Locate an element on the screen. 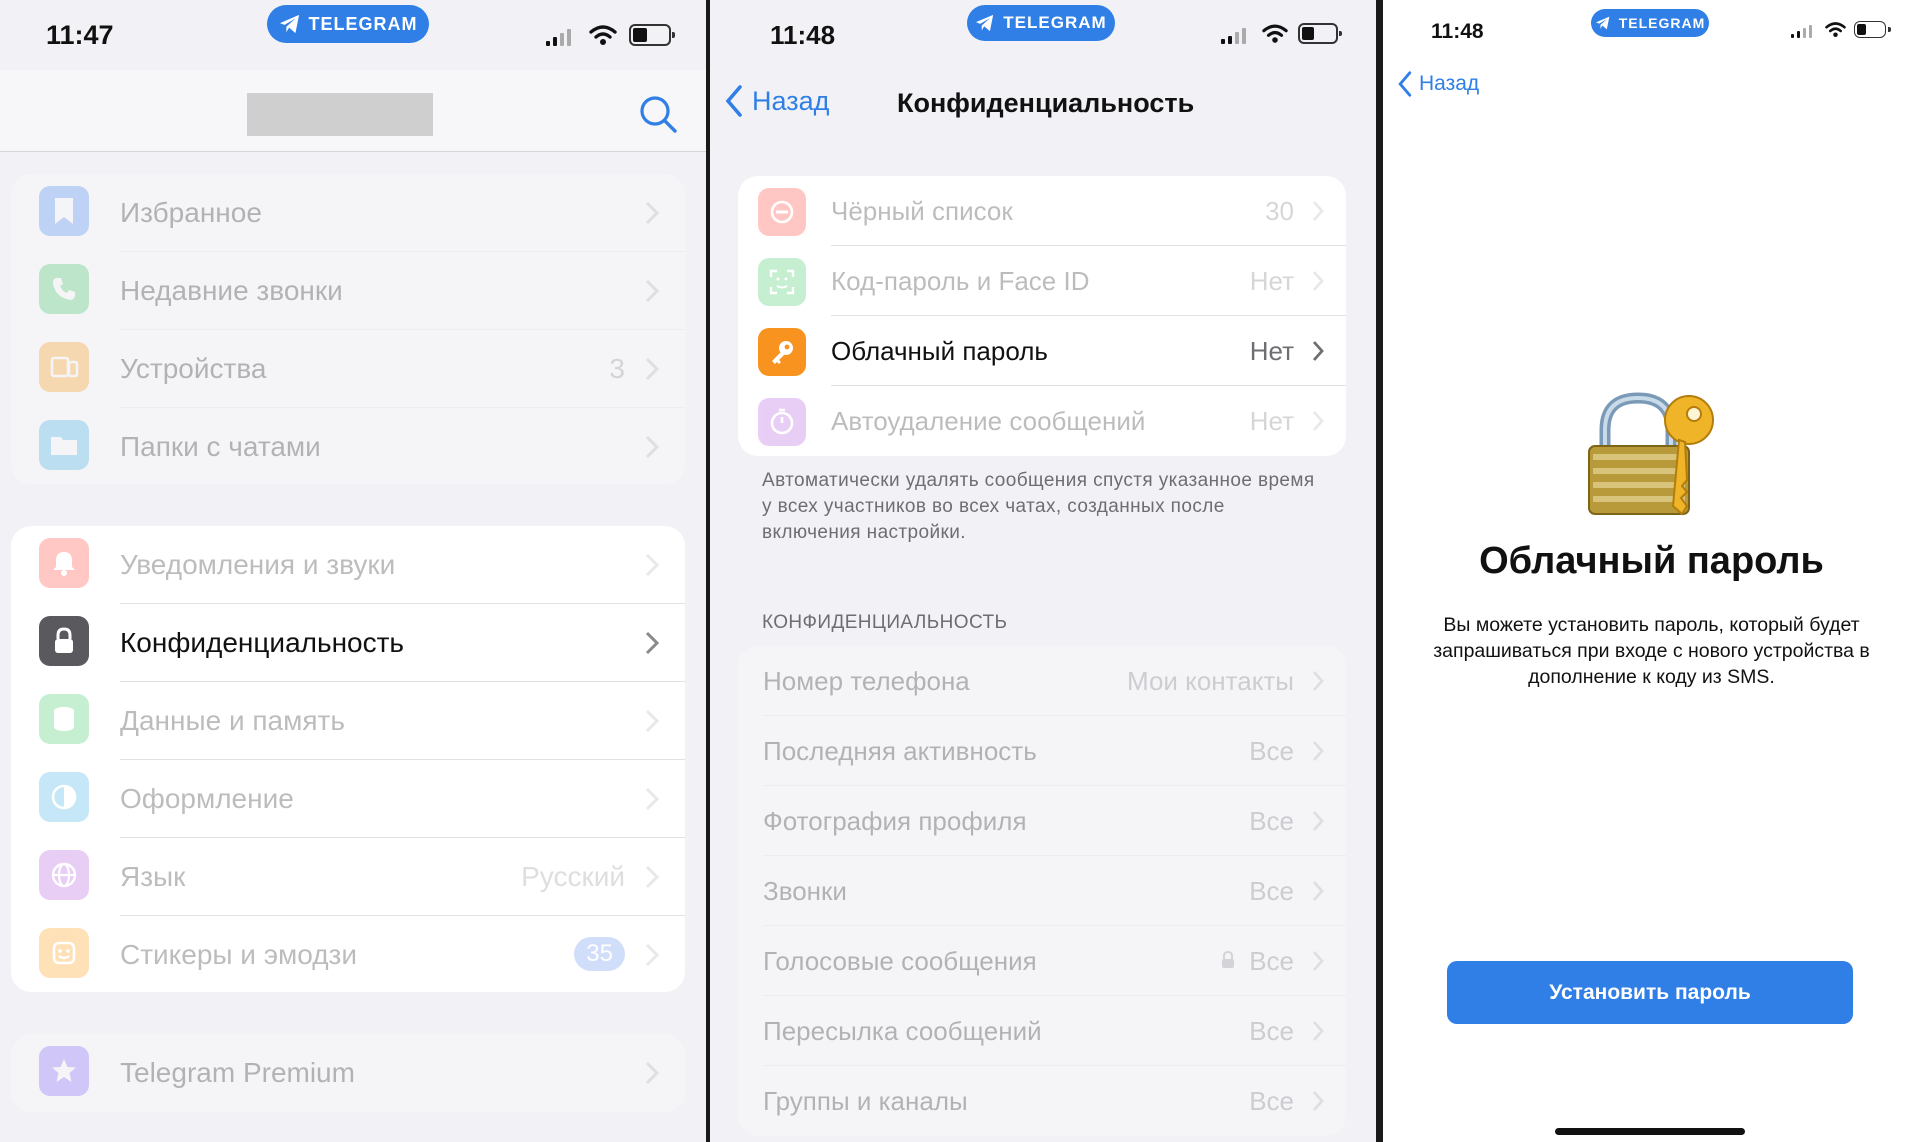  privacy-row-cloud-password: Облачный пароль Нет is located at coordinates (1042, 351).